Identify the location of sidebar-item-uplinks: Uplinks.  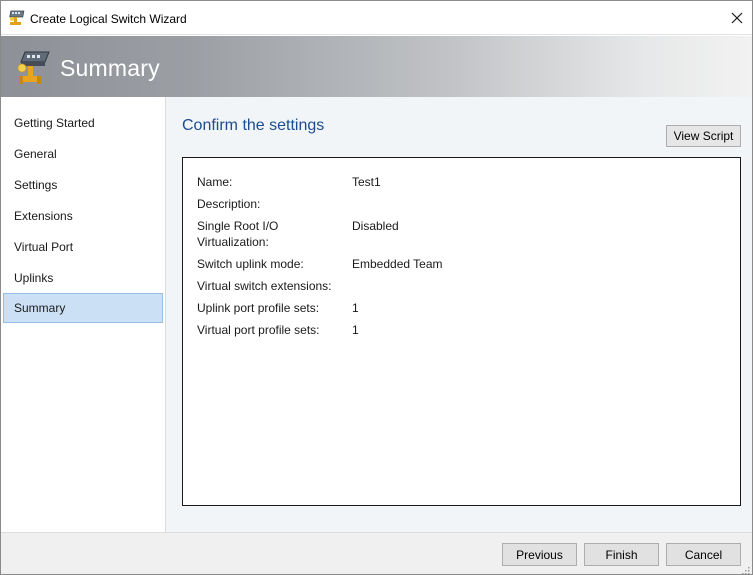
(83, 278).